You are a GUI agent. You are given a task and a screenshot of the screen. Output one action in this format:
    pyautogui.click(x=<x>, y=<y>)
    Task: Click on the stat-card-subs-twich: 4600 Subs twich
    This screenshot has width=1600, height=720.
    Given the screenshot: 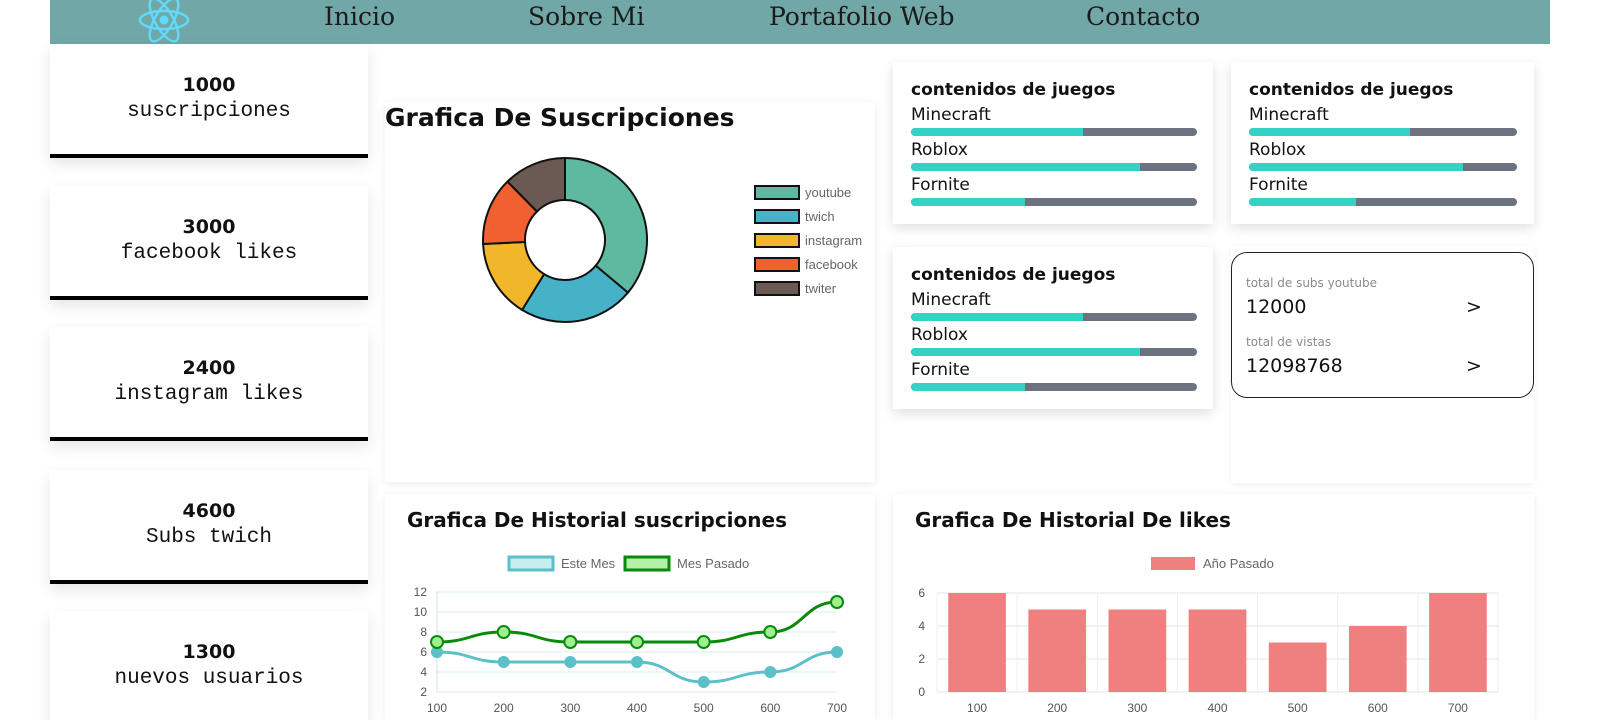 What is the action you would take?
    pyautogui.click(x=209, y=527)
    